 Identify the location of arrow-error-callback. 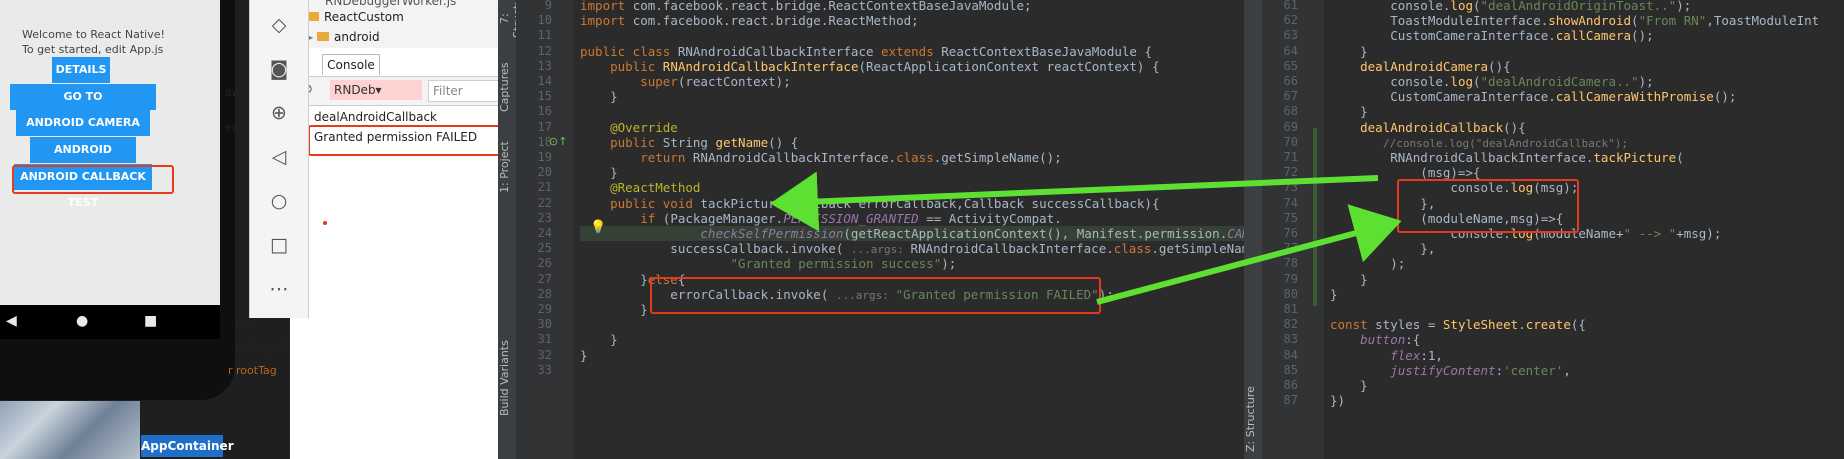
(1249, 254).